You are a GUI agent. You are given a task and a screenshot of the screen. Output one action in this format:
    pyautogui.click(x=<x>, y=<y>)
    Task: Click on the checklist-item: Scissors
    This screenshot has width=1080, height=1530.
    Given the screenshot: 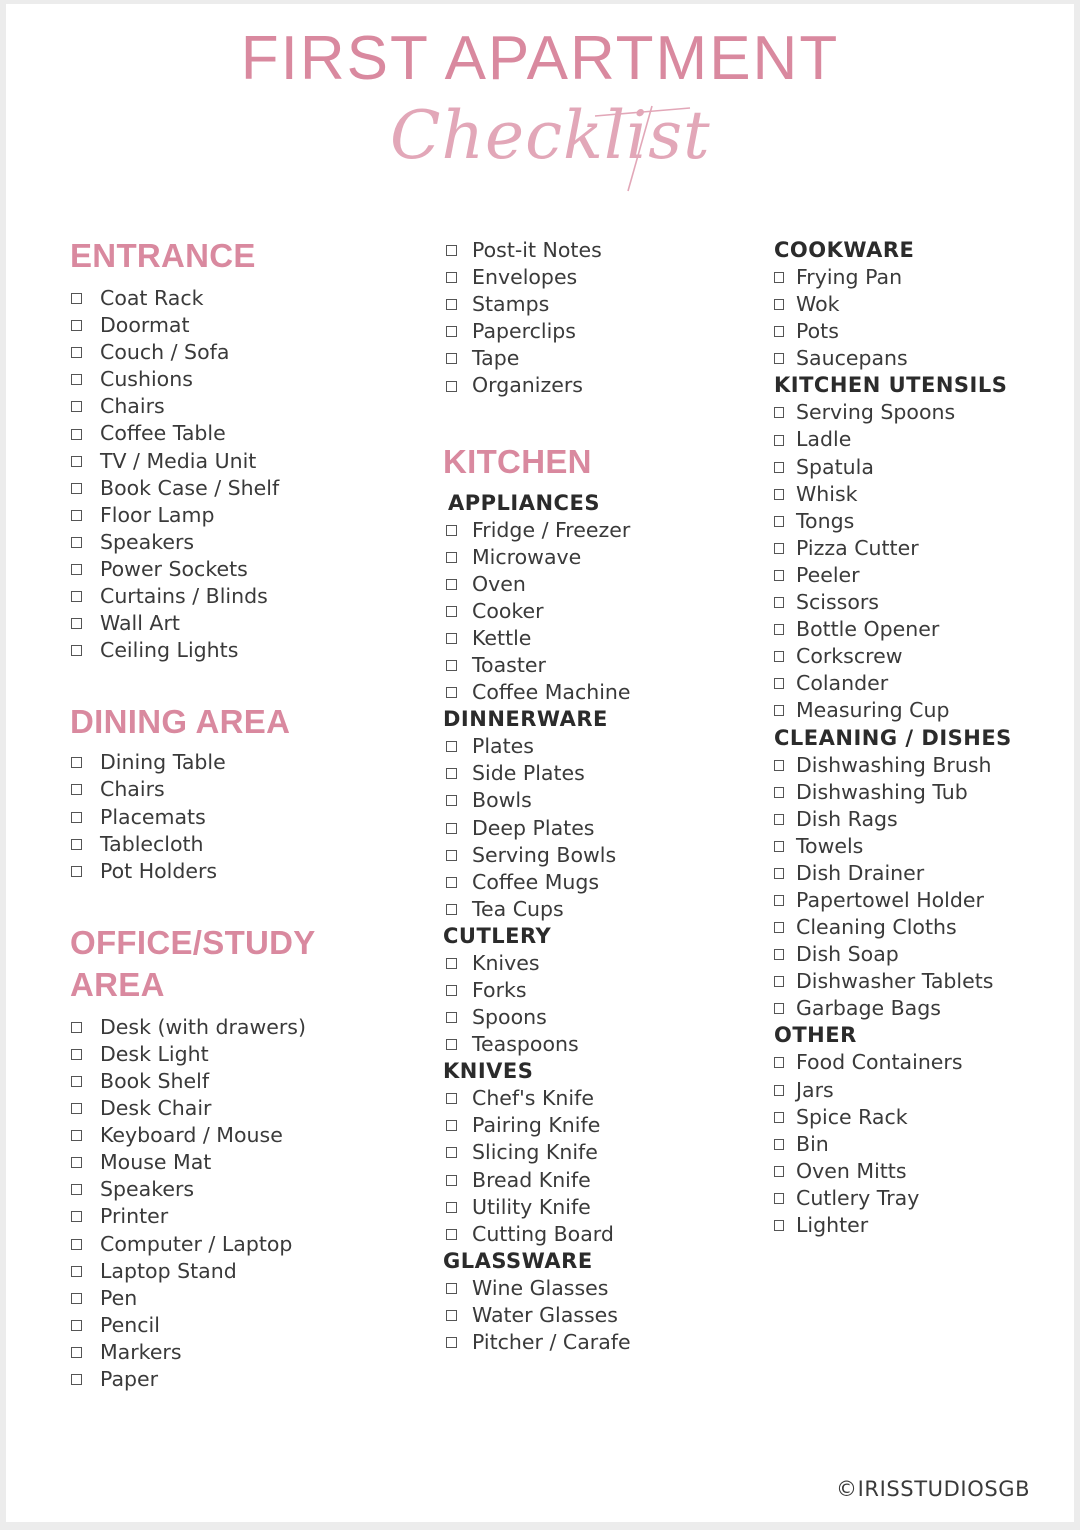 What is the action you would take?
    pyautogui.click(x=919, y=602)
    